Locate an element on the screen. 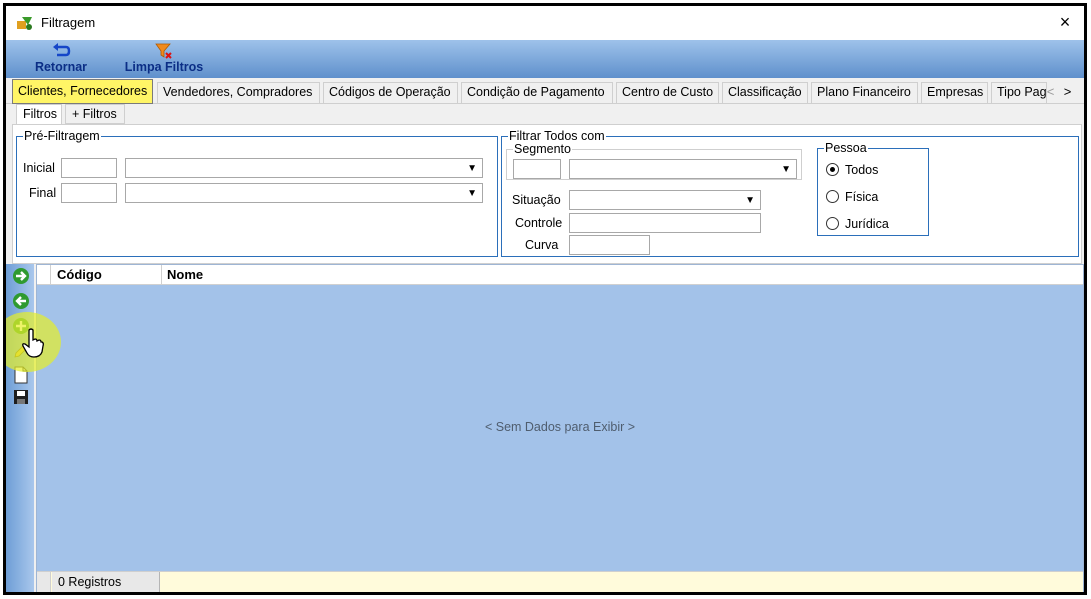  empty-message: < Sem Dados para Exibir > is located at coordinates (560, 427).